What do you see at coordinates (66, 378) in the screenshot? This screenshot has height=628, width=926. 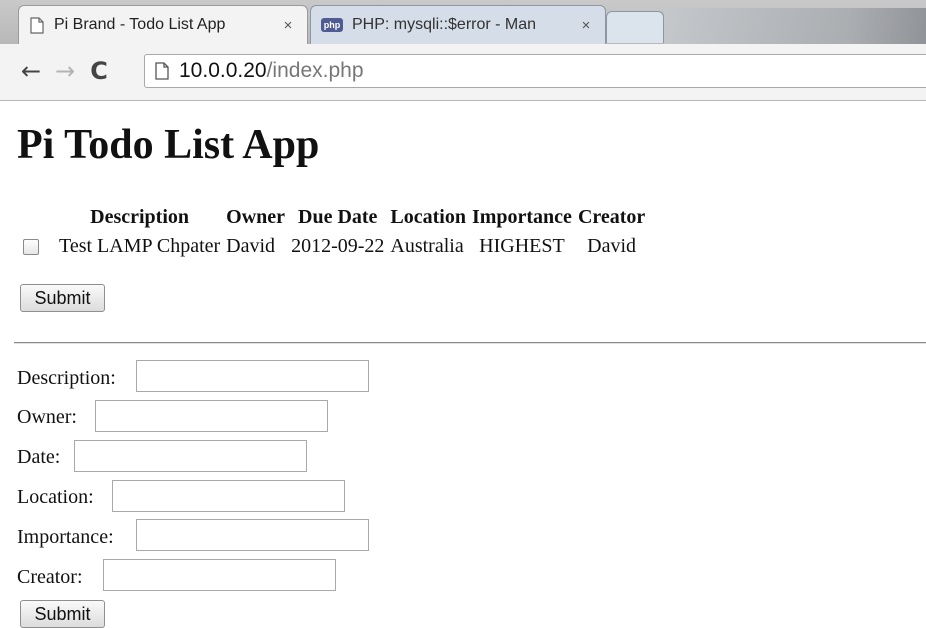 I see `description-label: Description:` at bounding box center [66, 378].